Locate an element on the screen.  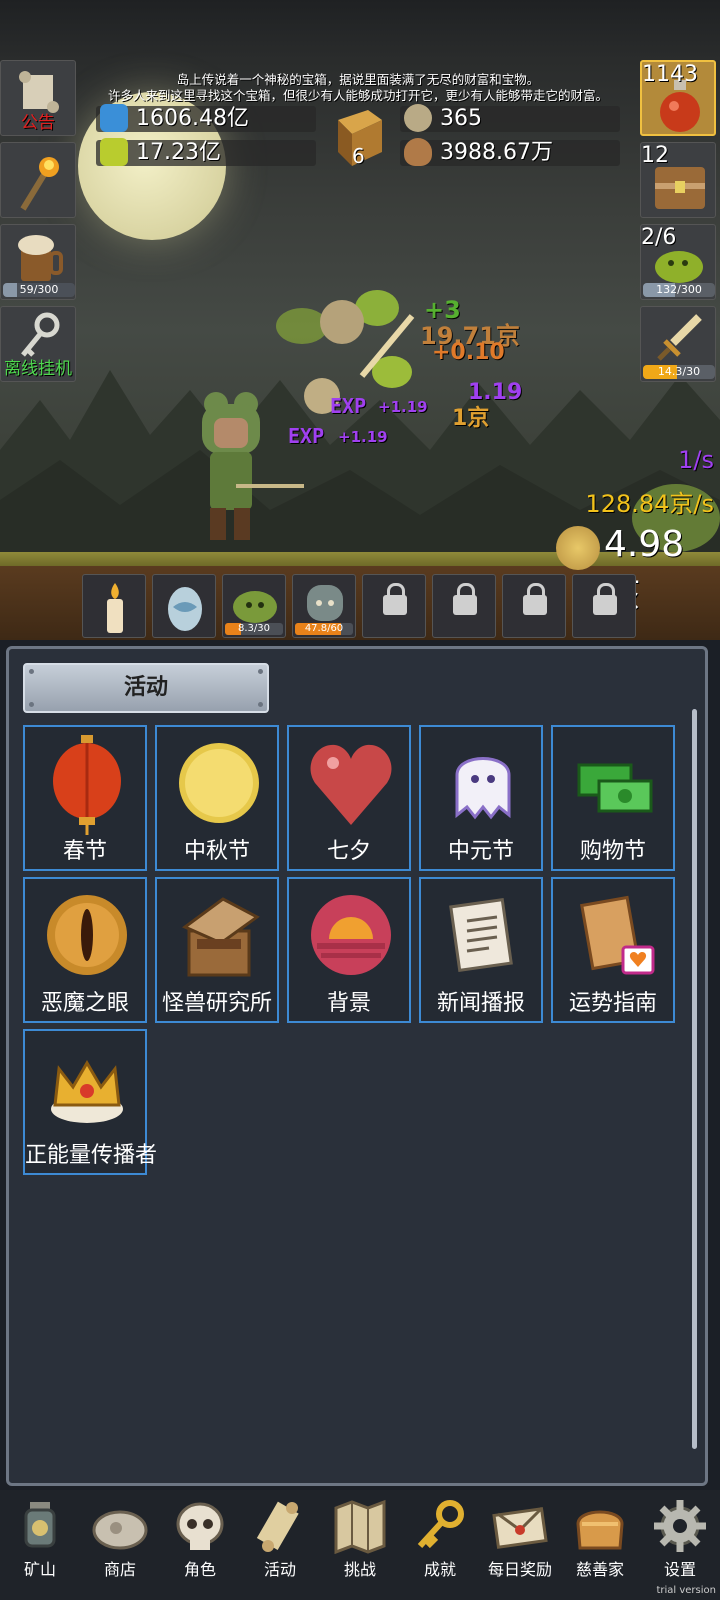
tile-spring-festival: 春节 is located at coordinates (85, 798).